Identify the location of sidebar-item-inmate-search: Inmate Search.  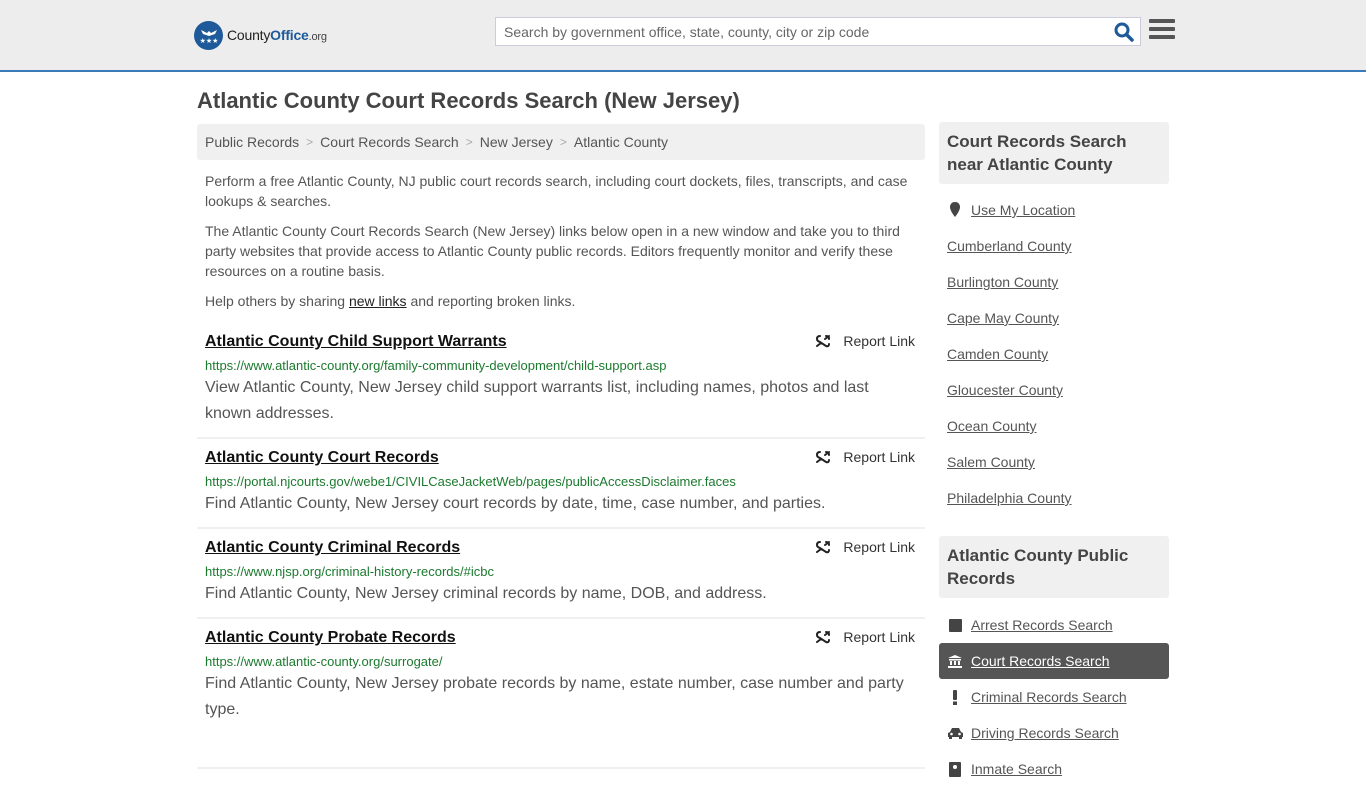
(1054, 769).